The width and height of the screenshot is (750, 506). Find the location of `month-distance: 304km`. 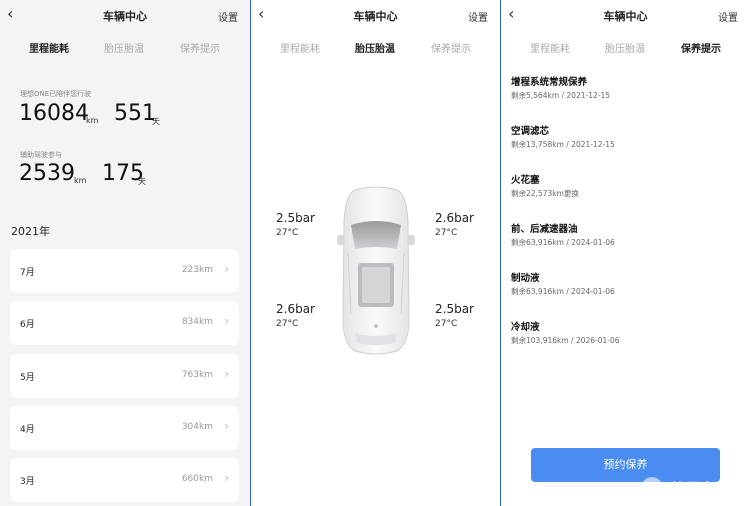

month-distance: 304km is located at coordinates (197, 427).